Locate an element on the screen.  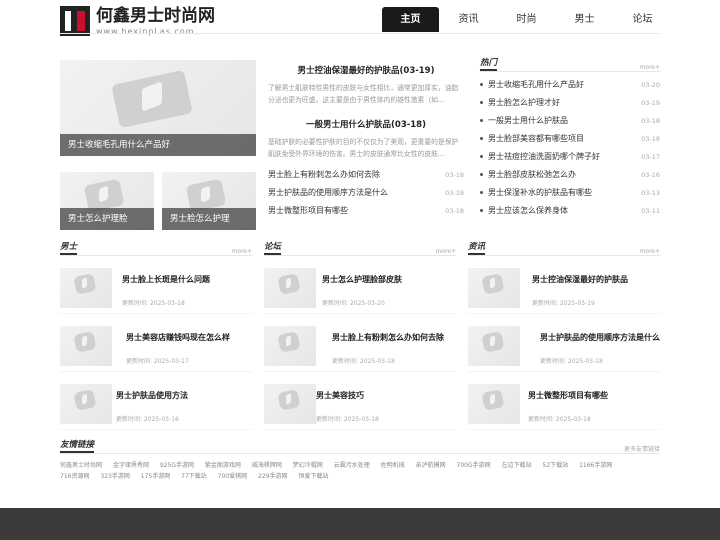
list-item-title: 男士保湿补水的护肤品有哪些 is located at coordinates (540, 192).